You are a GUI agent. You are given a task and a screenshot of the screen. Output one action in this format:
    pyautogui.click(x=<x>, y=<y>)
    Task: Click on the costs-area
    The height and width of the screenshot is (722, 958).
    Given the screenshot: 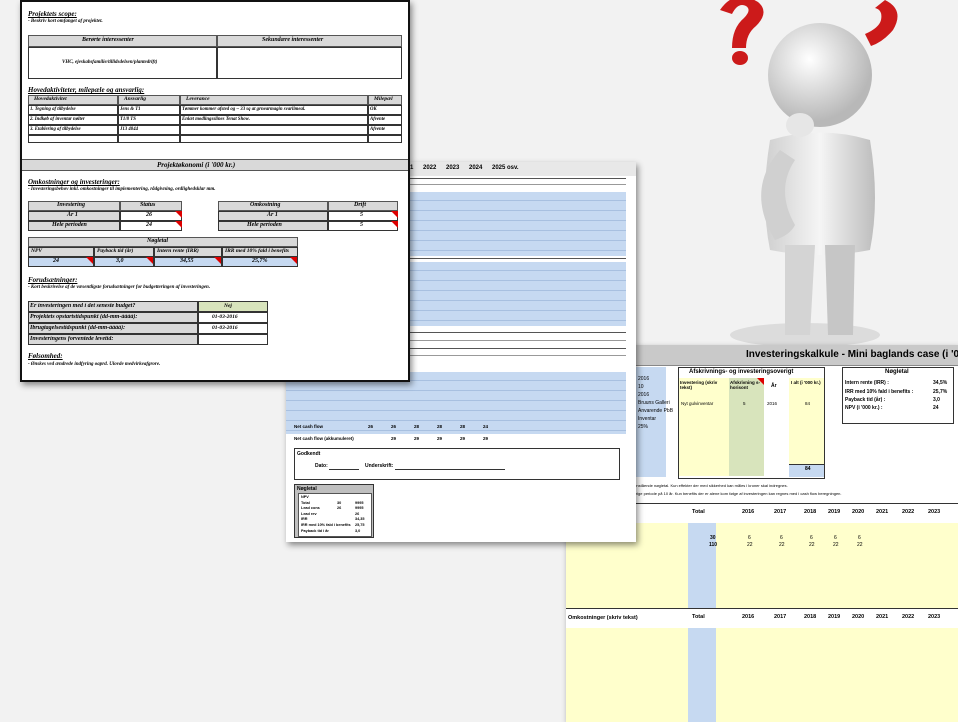 What is the action you would take?
    pyautogui.click(x=762, y=675)
    